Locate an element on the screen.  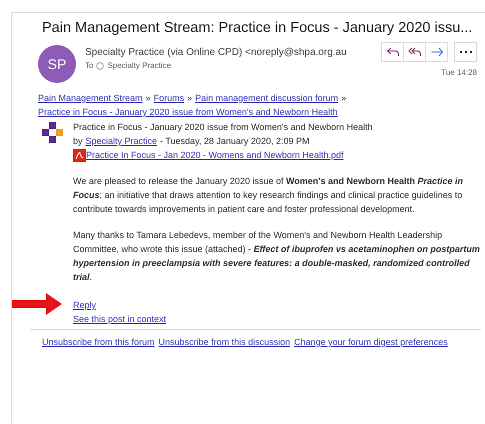
footer-link: Unsubscribe from this forum is located at coordinates (98, 342).